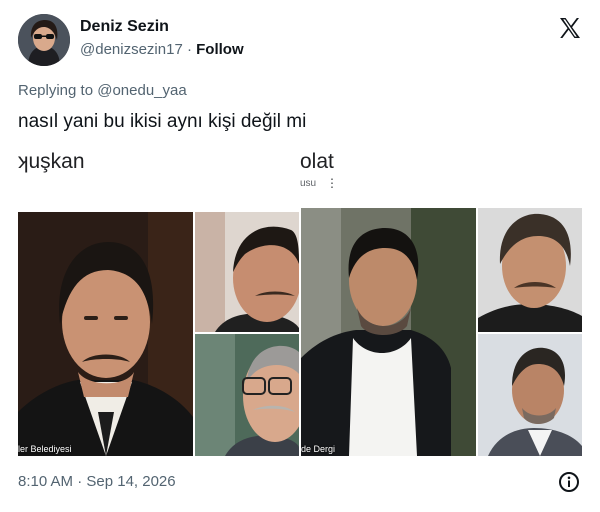 The height and width of the screenshot is (512, 600). Describe the element at coordinates (569, 482) in the screenshot. I see `info-icon` at that location.